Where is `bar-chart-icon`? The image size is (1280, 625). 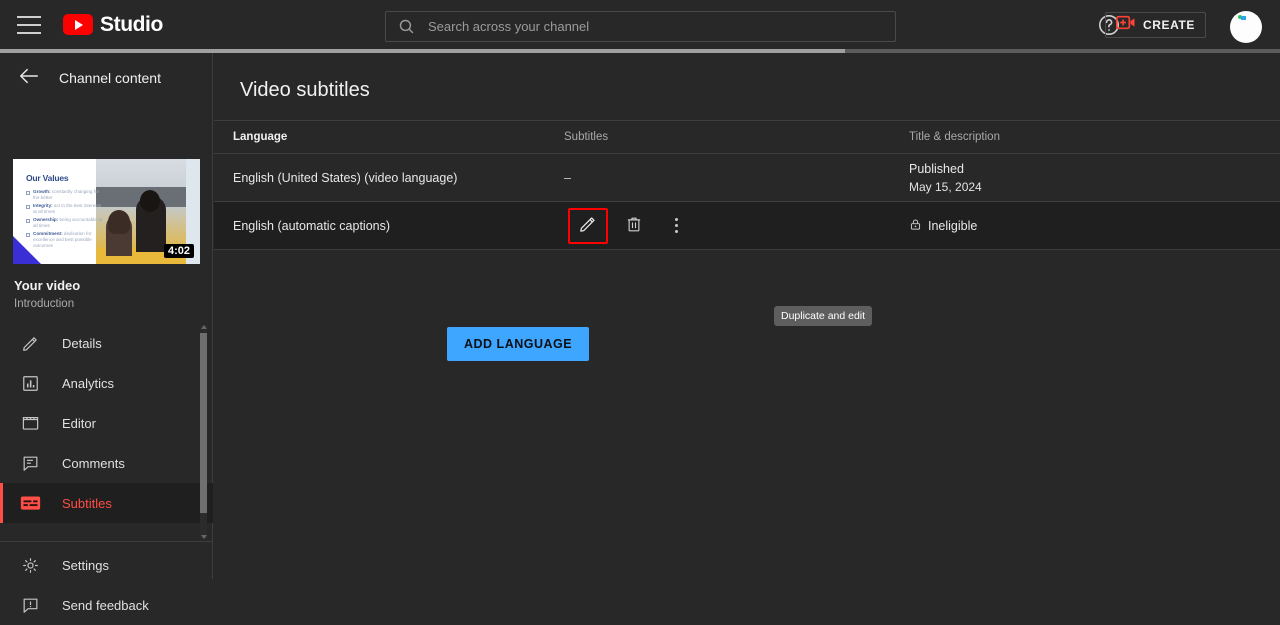 bar-chart-icon is located at coordinates (30, 383).